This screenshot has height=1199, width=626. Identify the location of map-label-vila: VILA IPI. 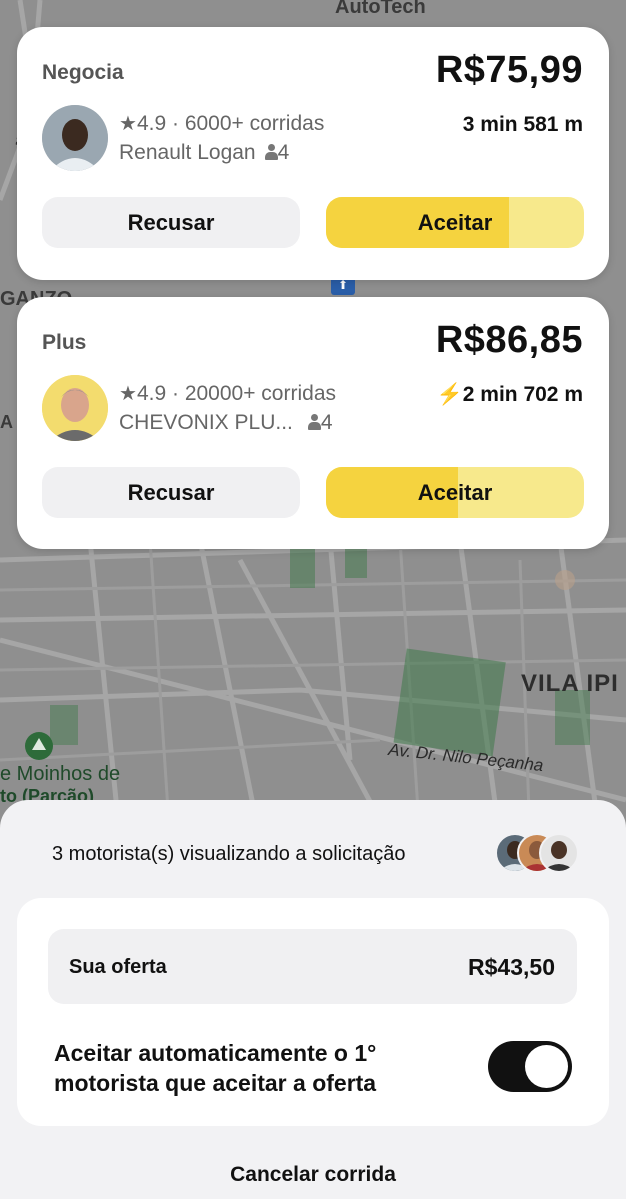
(570, 683).